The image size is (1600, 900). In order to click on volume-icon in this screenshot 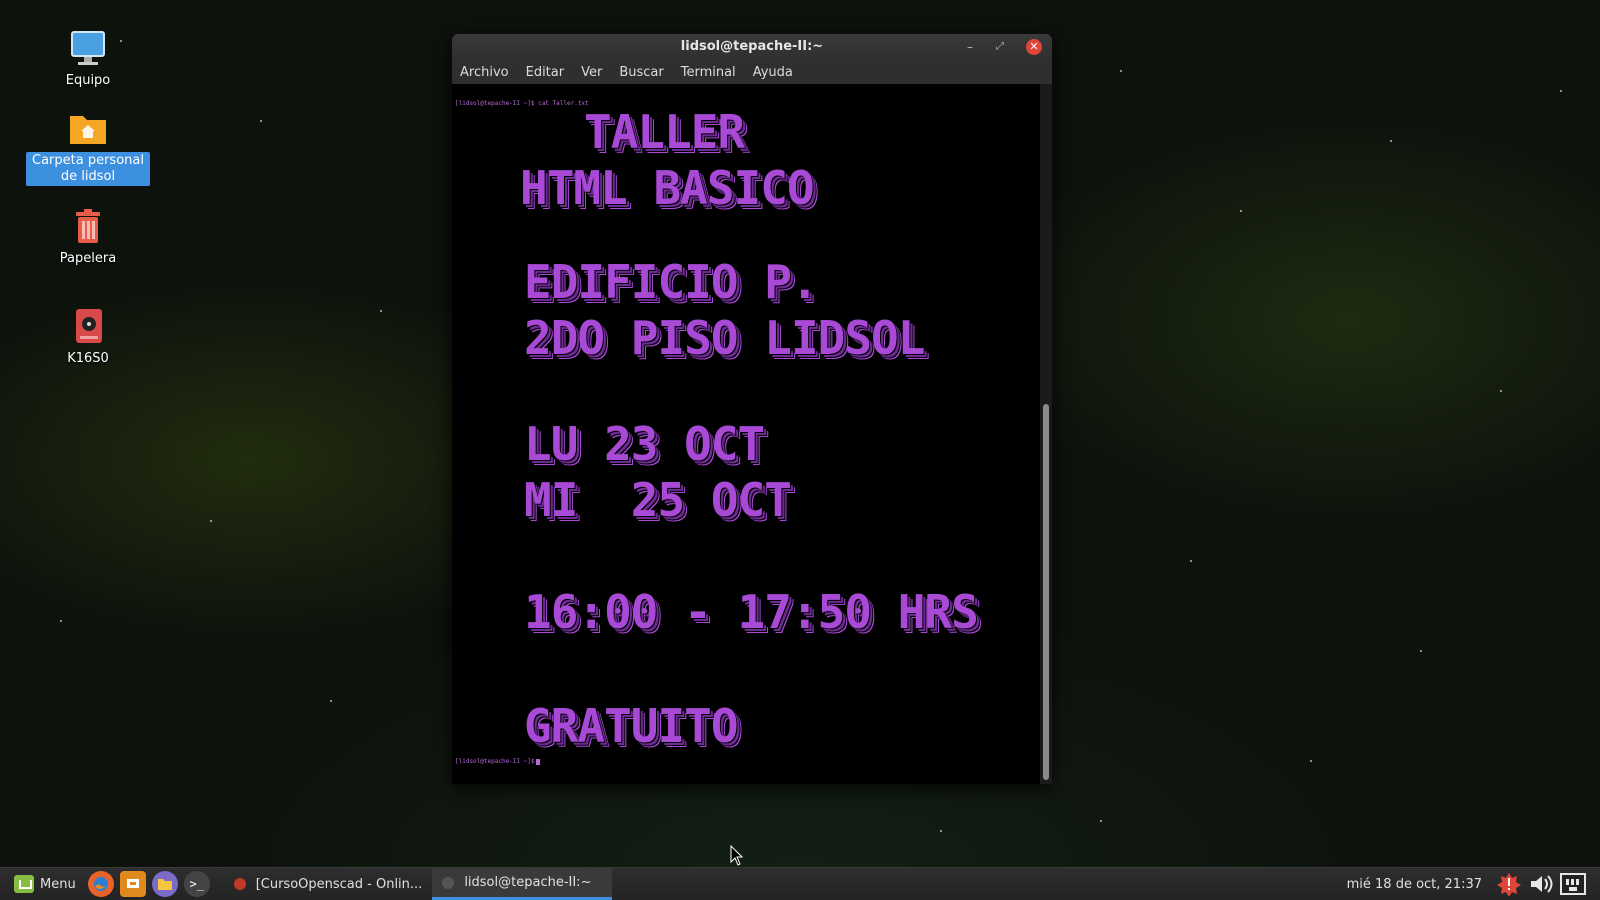, I will do `click(1541, 884)`.